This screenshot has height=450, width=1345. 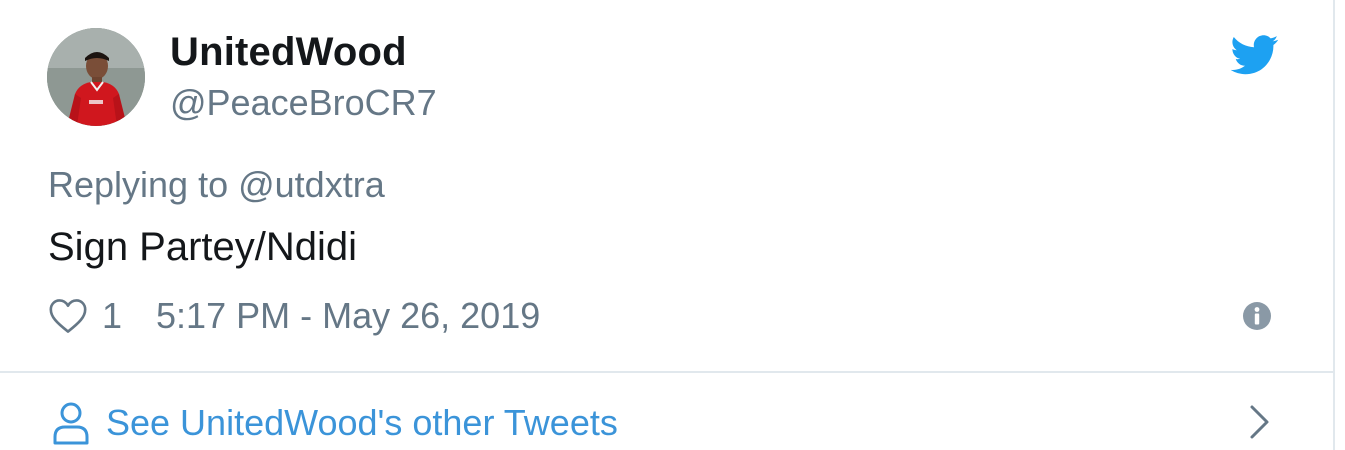 I want to click on avatar-image, so click(x=96, y=77).